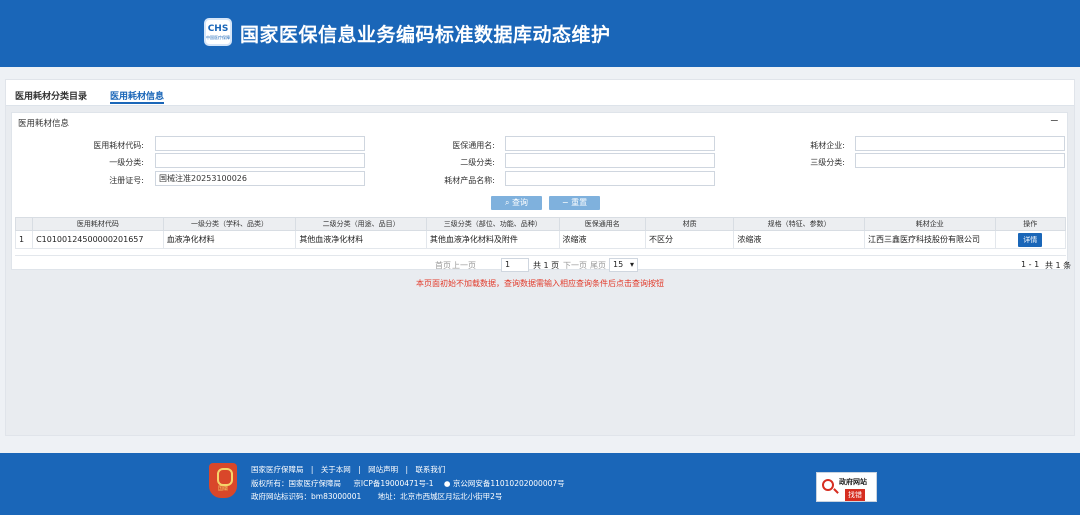 Image resolution: width=1080 pixels, height=515 pixels. Describe the element at coordinates (306, 496) in the screenshot. I see `site-code-text: 政府网站标识码：bm83000001` at that location.